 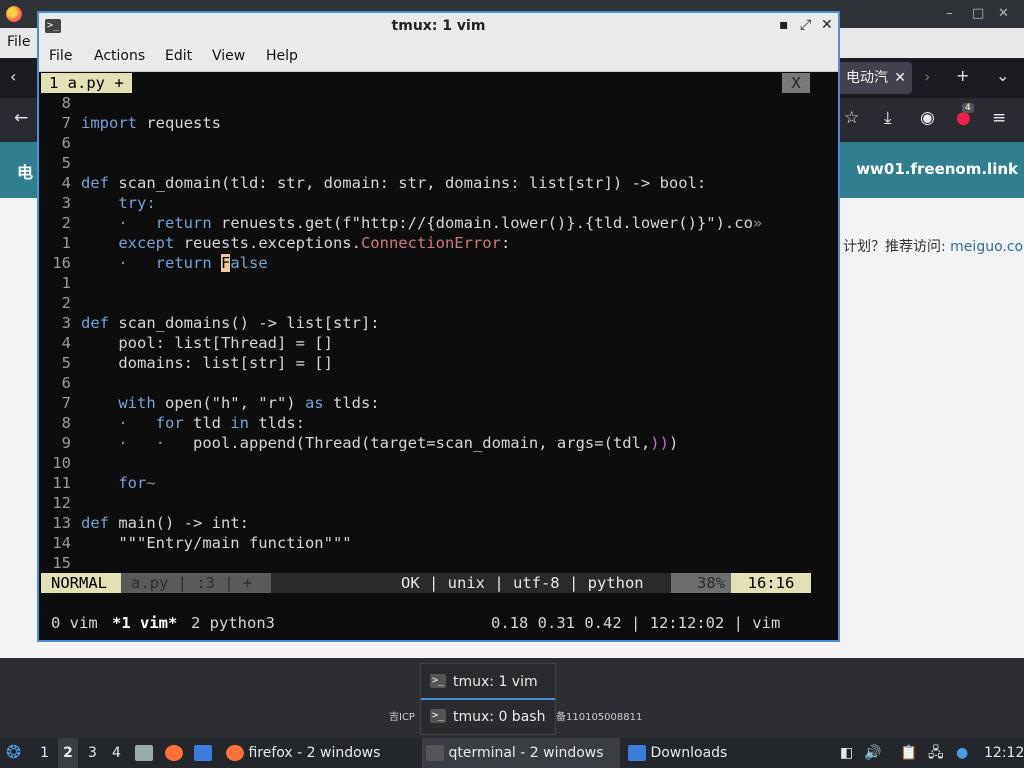 I want to click on vim-scroll-percent: 38%, so click(x=701, y=583).